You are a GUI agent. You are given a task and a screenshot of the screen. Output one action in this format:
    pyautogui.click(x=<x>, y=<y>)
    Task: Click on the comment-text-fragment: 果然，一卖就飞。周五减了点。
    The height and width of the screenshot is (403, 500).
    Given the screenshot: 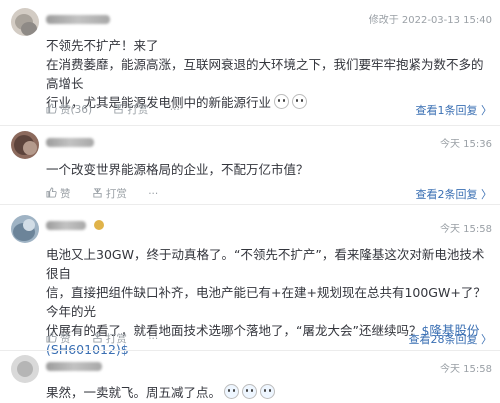 What is the action you would take?
    pyautogui.click(x=134, y=392)
    